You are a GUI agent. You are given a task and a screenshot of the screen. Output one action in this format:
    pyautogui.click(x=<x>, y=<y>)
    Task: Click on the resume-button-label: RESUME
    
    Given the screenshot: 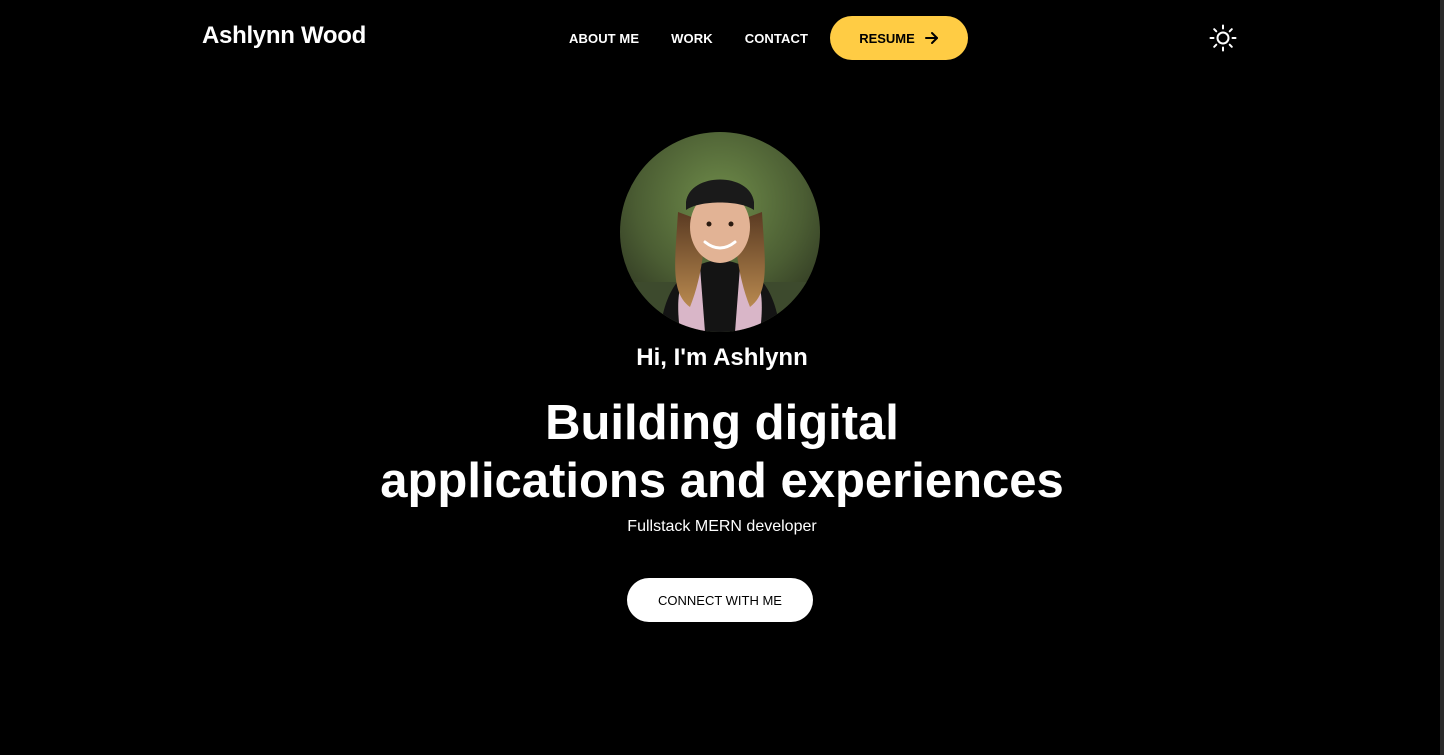 What is the action you would take?
    pyautogui.click(x=887, y=38)
    